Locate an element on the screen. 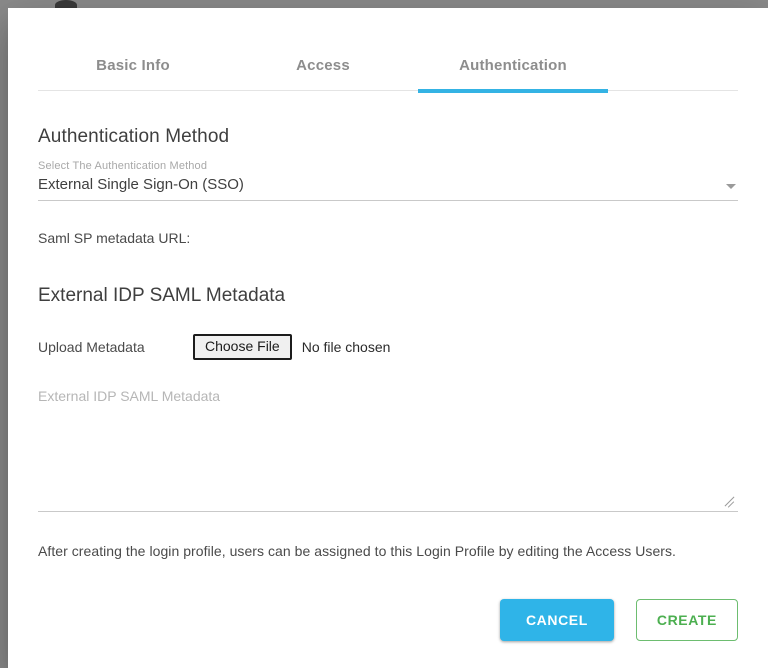  upload-metadata-label: Upload Metadata is located at coordinates (115, 347).